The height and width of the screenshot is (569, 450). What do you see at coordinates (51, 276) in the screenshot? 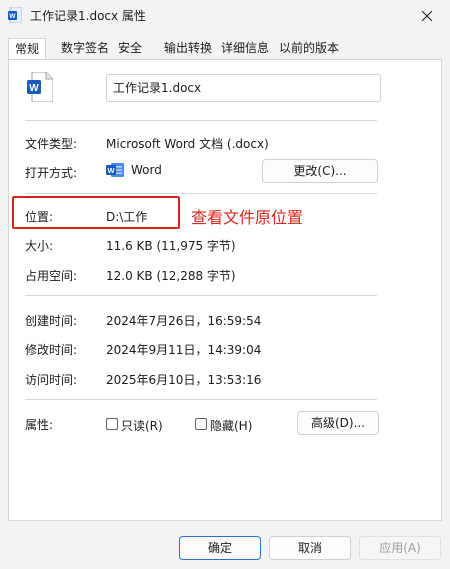
I see `size-on-disk-label: 占用空间:` at bounding box center [51, 276].